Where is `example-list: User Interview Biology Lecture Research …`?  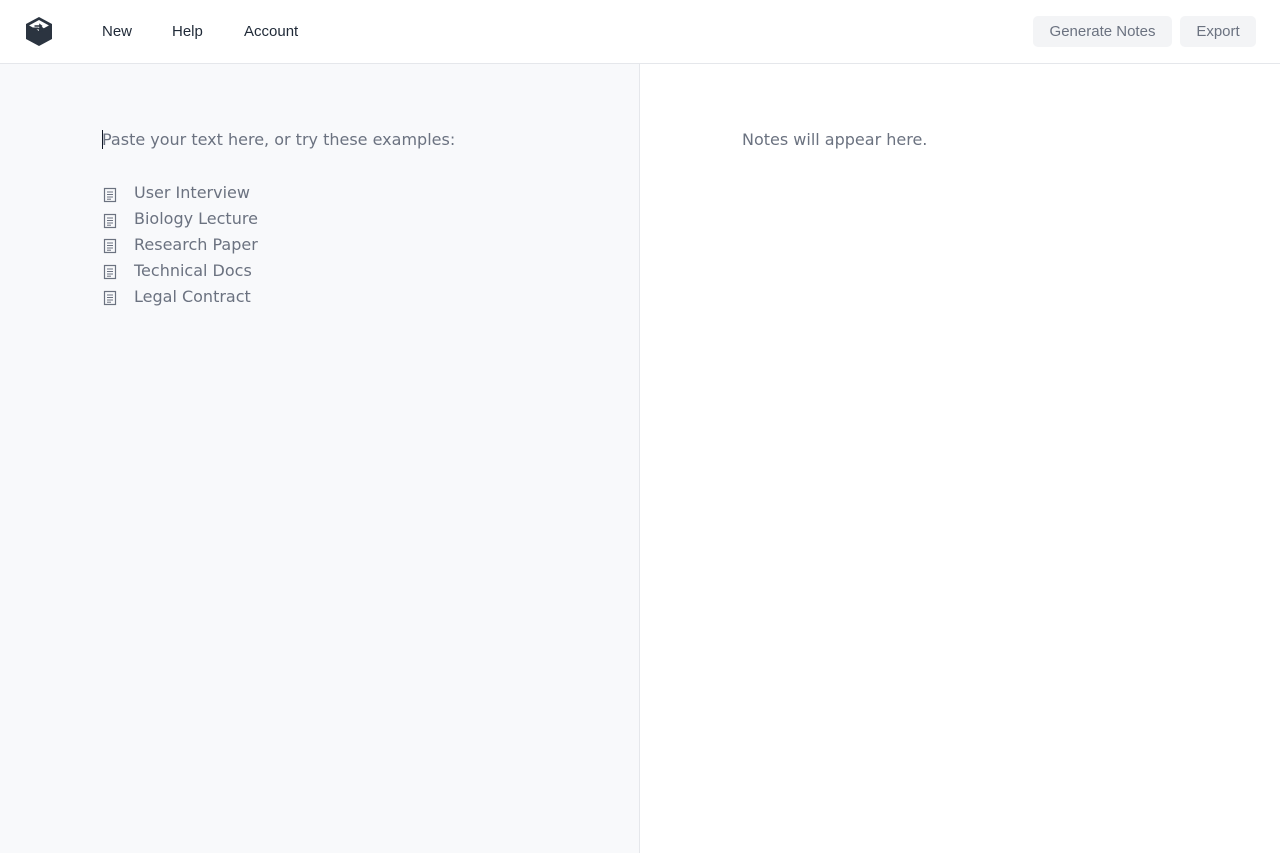
example-list: User Interview Biology Lecture Research … is located at coordinates (180, 244).